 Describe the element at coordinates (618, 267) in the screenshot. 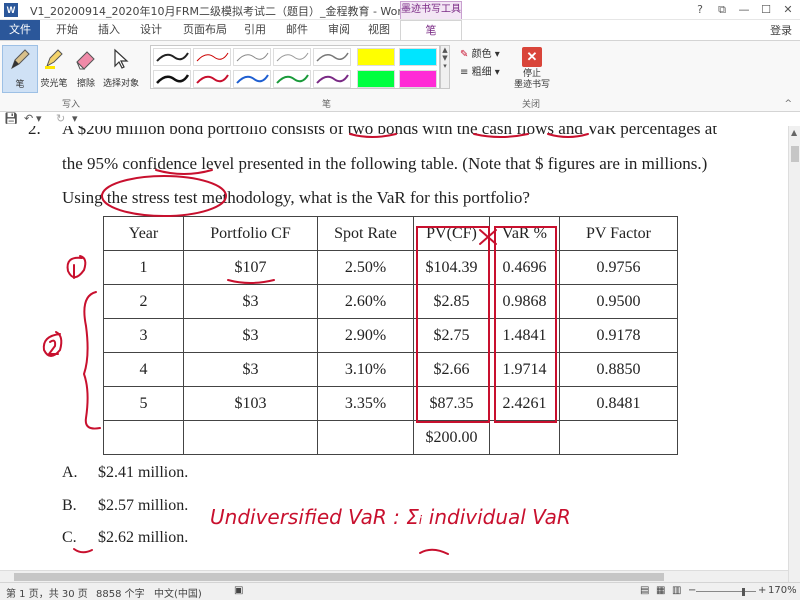

I see `table-cell: 0.9756` at that location.